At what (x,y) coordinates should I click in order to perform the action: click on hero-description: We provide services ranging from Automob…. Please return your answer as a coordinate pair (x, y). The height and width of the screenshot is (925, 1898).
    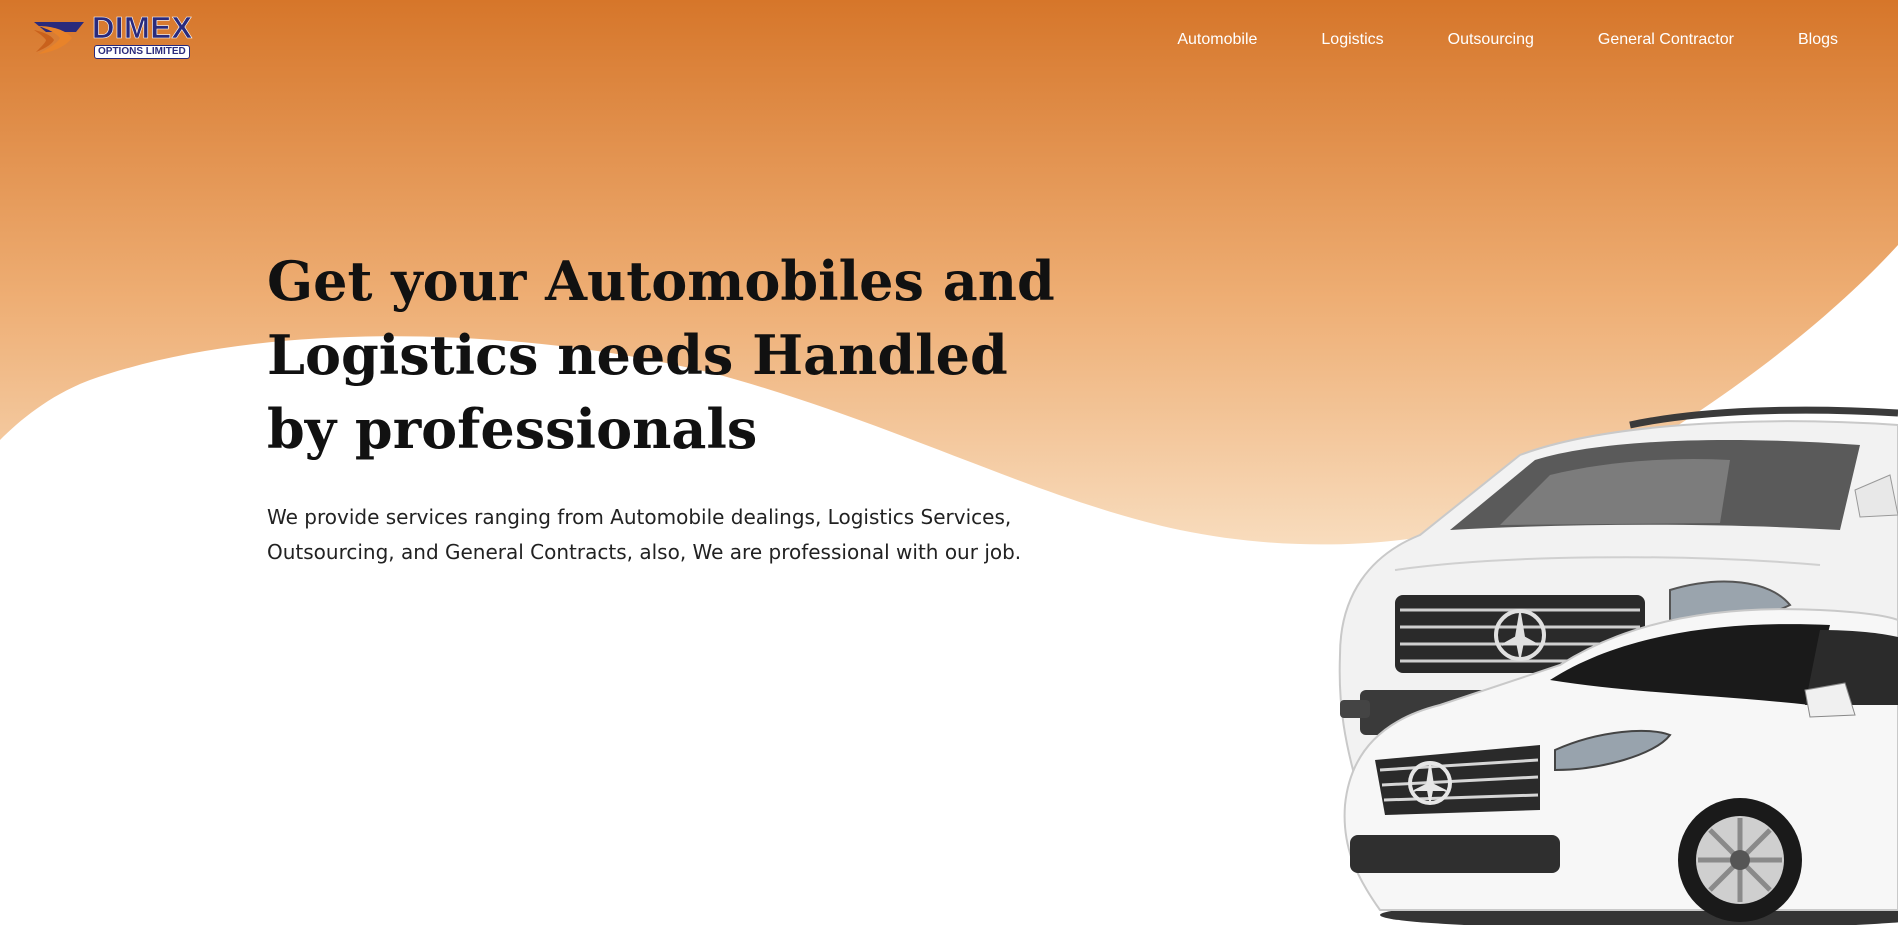
    Looking at the image, I should click on (644, 534).